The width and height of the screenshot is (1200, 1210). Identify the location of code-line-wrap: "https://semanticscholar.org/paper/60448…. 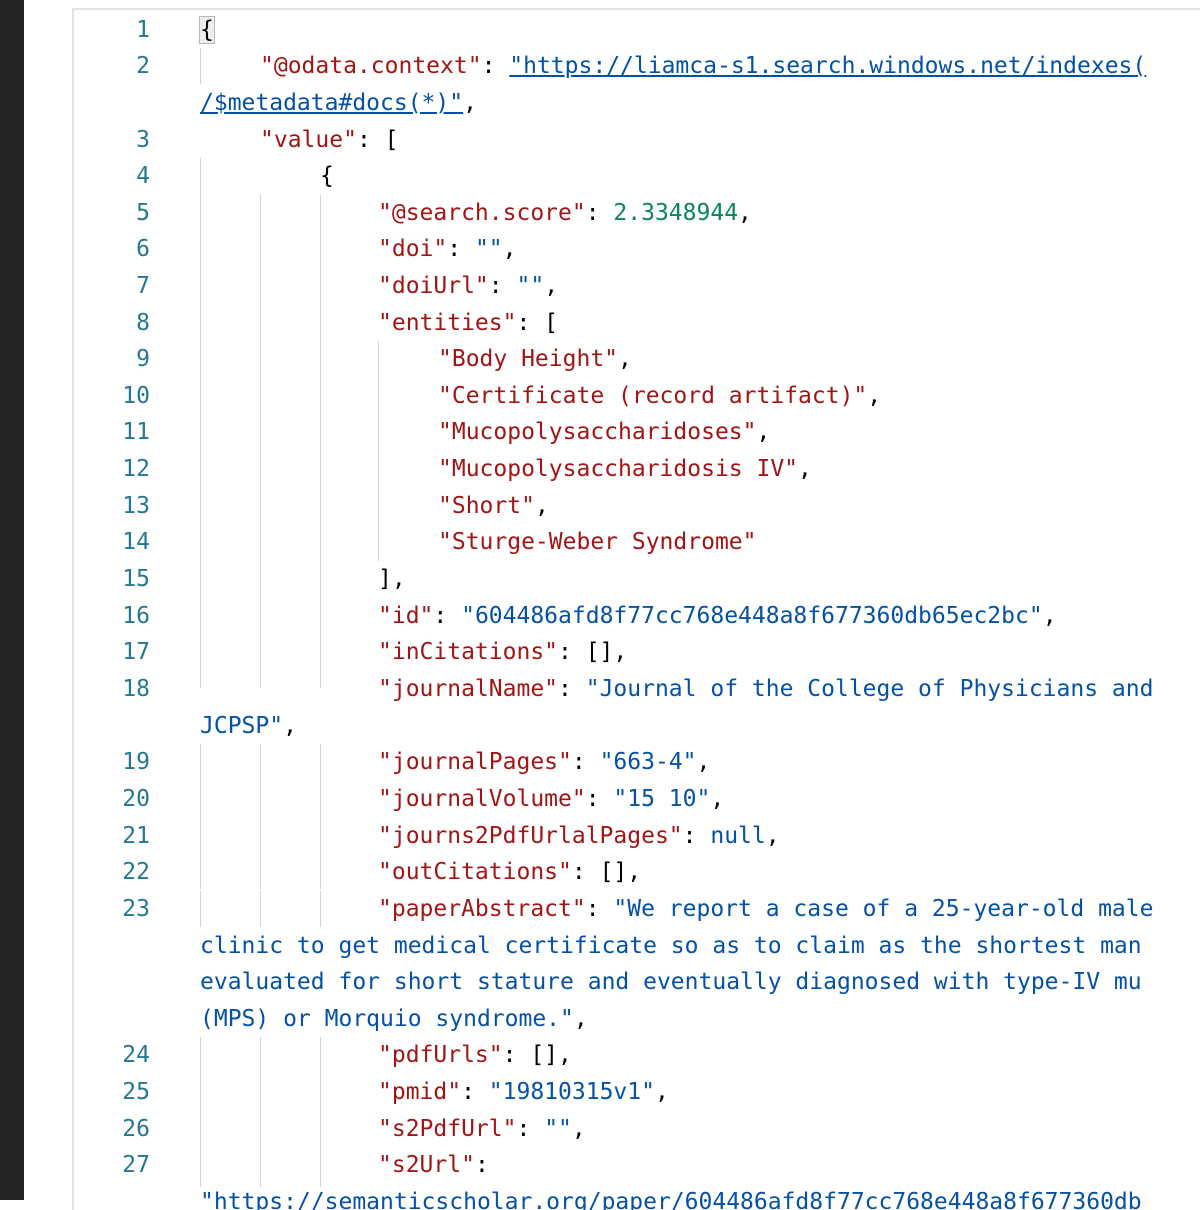
(671, 1197).